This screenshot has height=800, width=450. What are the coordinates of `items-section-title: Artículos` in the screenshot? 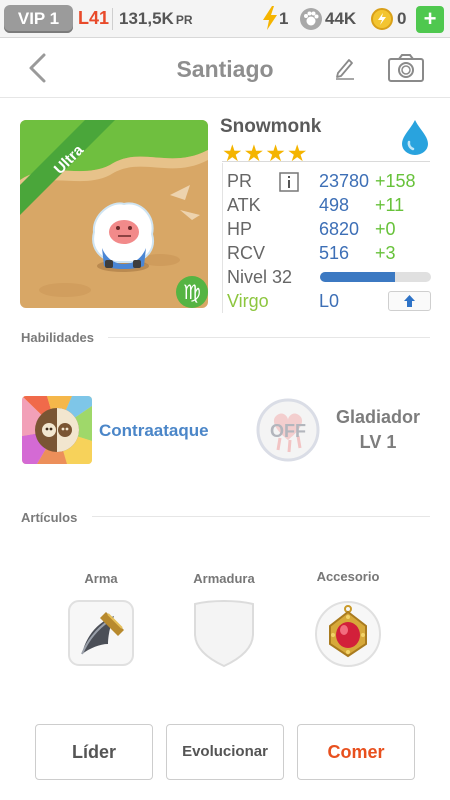 It's located at (49, 517).